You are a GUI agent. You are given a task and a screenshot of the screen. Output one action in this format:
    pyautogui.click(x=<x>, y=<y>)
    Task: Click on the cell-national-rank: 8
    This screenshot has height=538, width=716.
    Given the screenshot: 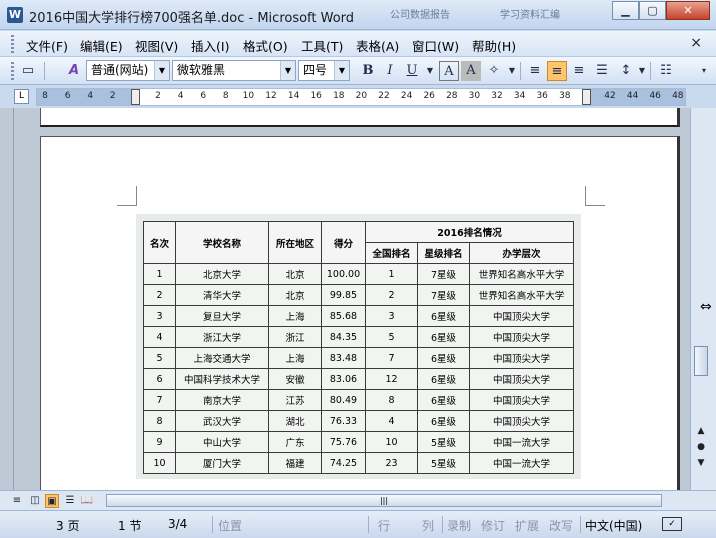 What is the action you would take?
    pyautogui.click(x=391, y=400)
    